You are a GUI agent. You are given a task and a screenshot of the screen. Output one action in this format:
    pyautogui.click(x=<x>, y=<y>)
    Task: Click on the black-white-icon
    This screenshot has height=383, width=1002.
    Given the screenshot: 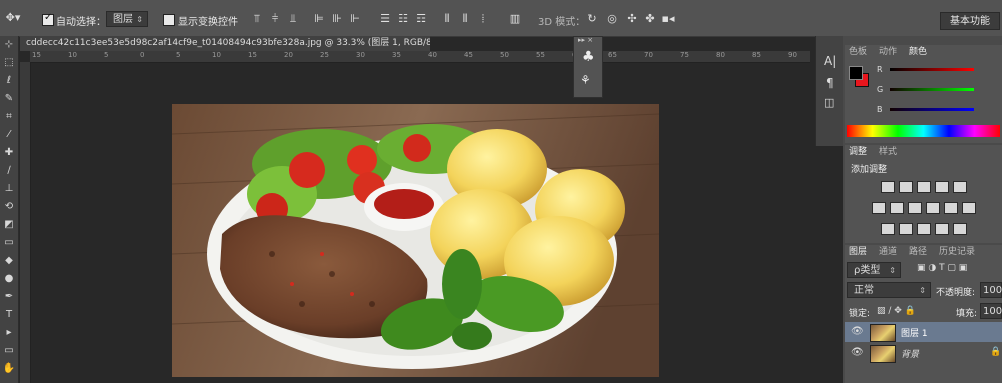 What is the action you would take?
    pyautogui.click(x=933, y=208)
    